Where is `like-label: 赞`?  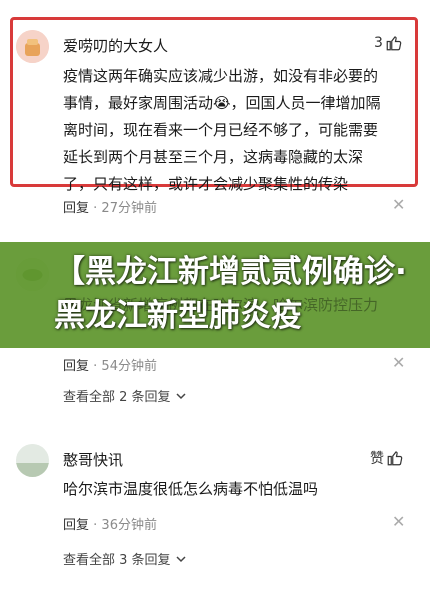
like-label: 赞 is located at coordinates (377, 459).